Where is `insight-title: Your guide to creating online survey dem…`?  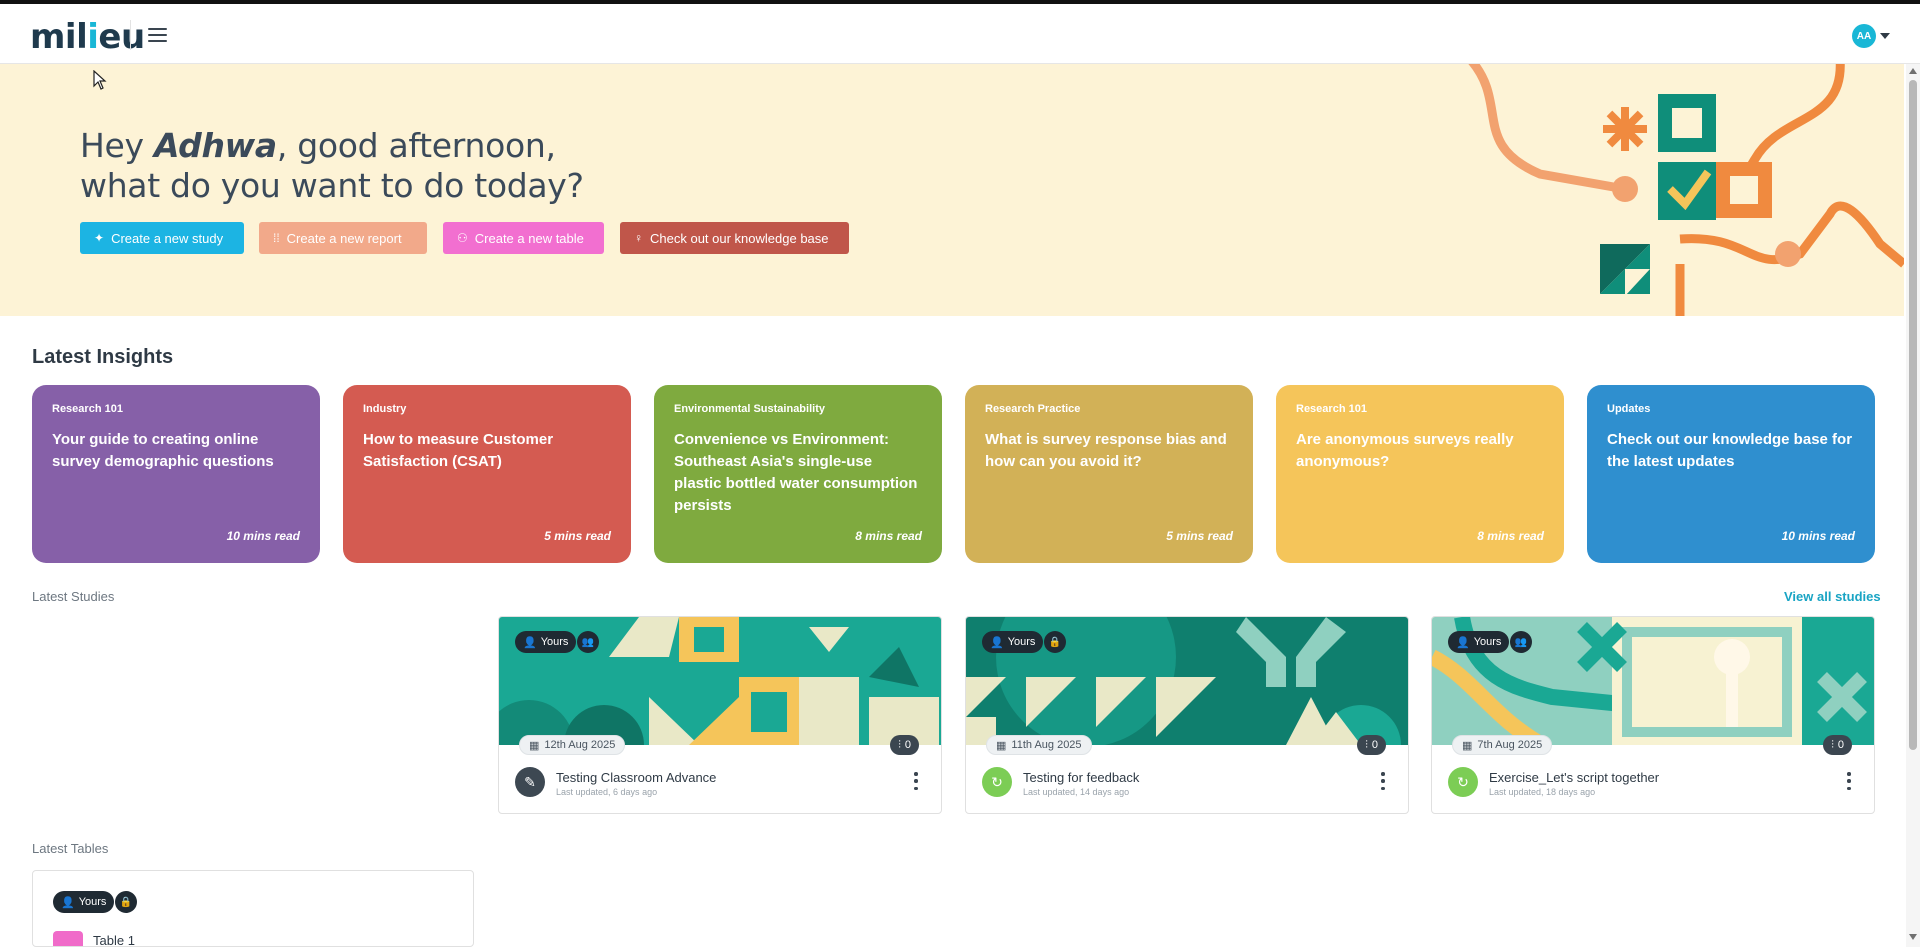
insight-title: Your guide to creating online survey dem… is located at coordinates (163, 450).